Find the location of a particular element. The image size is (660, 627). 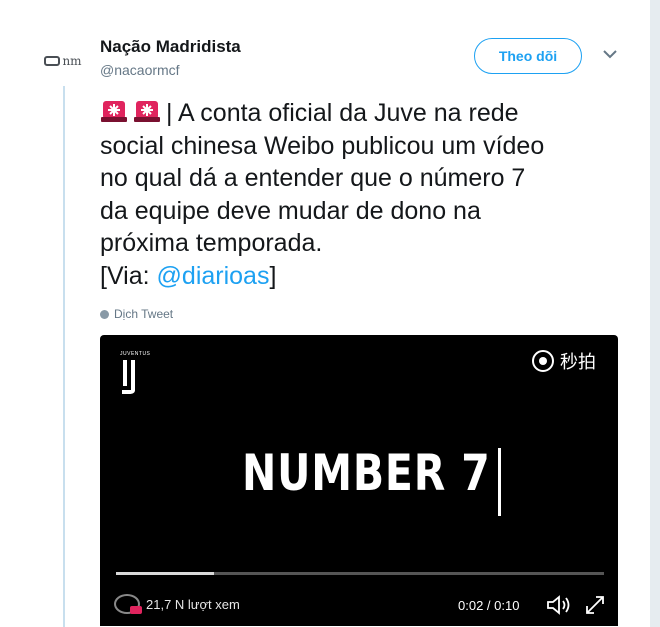

via-suffix: ] is located at coordinates (273, 275).